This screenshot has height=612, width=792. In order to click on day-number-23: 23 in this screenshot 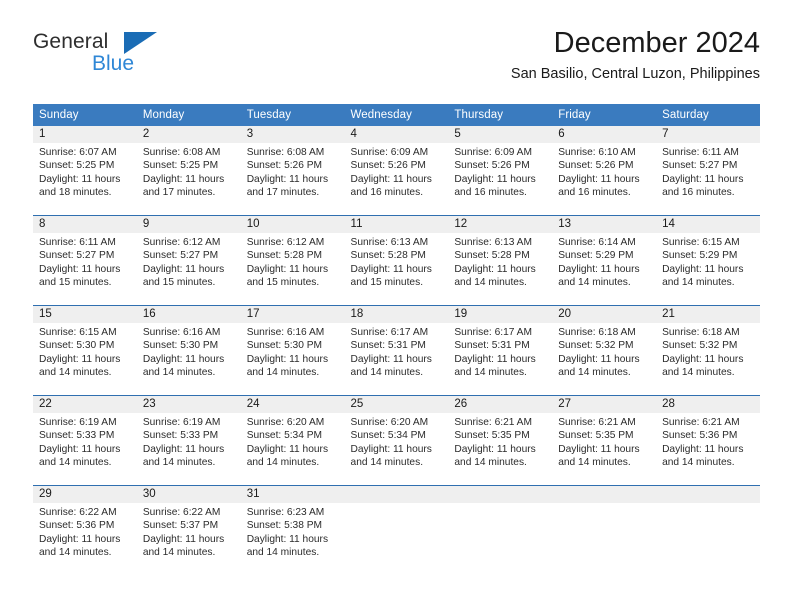, I will do `click(189, 404)`.